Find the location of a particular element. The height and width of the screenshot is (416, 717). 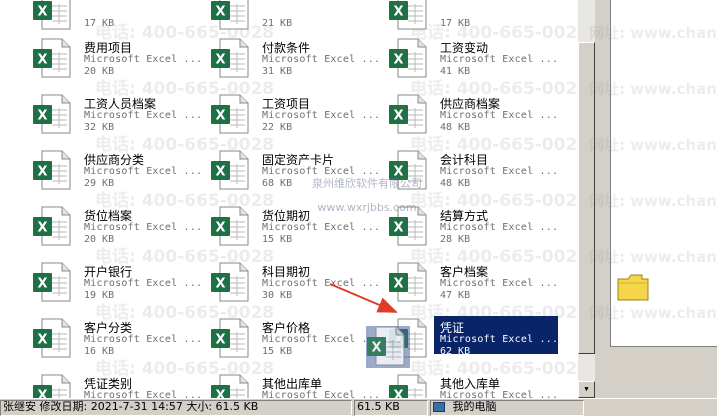

file-item: X 21 KB is located at coordinates (277, 17).